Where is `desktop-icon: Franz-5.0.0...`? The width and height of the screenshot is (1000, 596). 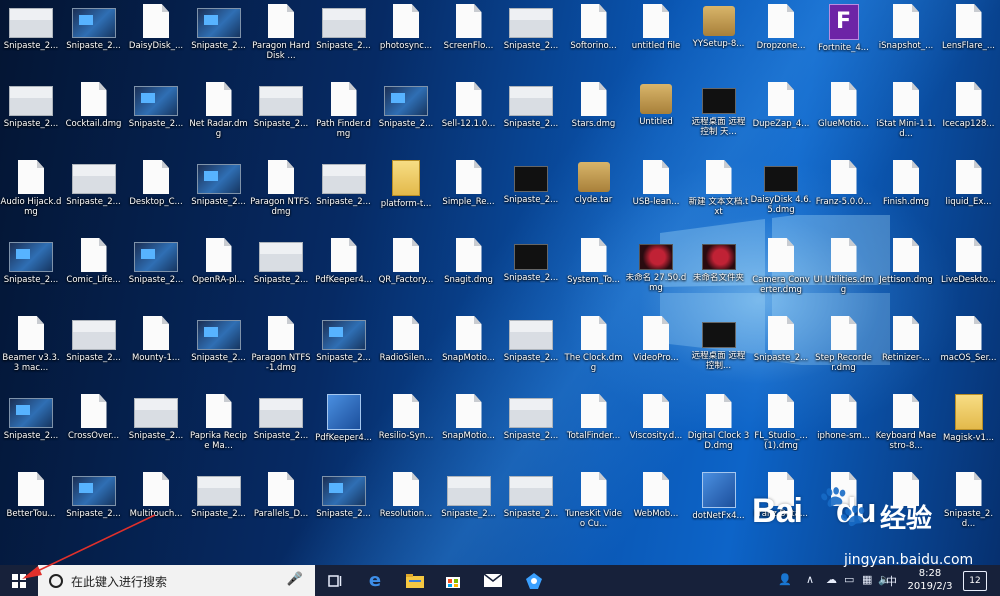
desktop-icon: Franz-5.0.0... is located at coordinates (844, 197).